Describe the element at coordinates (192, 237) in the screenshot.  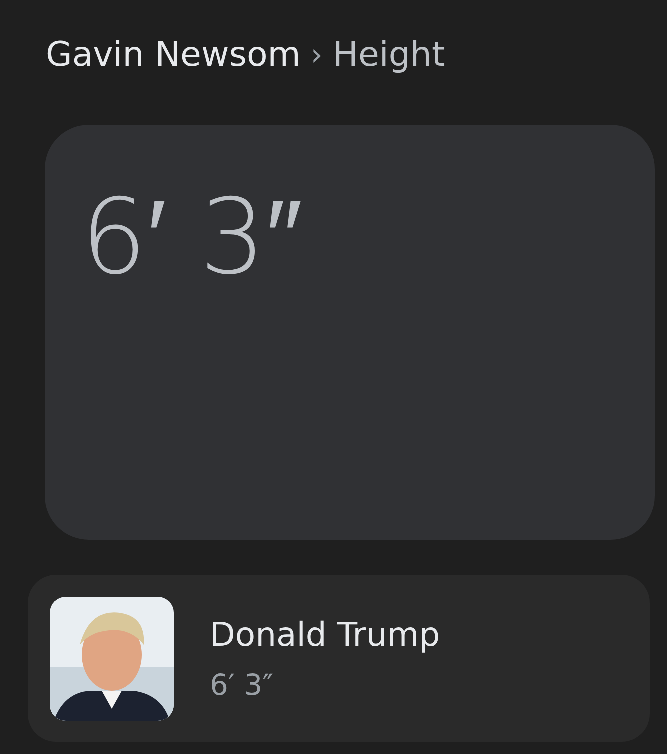
I see `height-value: 6′ 3″` at that location.